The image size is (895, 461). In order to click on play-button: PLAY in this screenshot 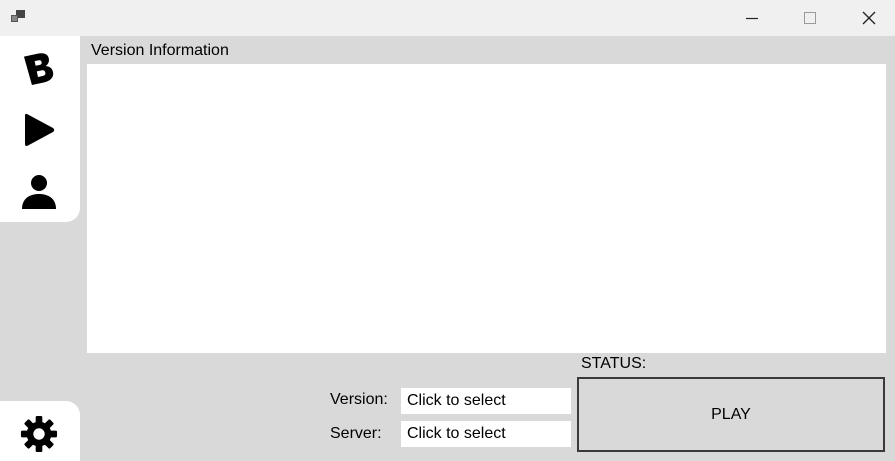, I will do `click(731, 414)`.